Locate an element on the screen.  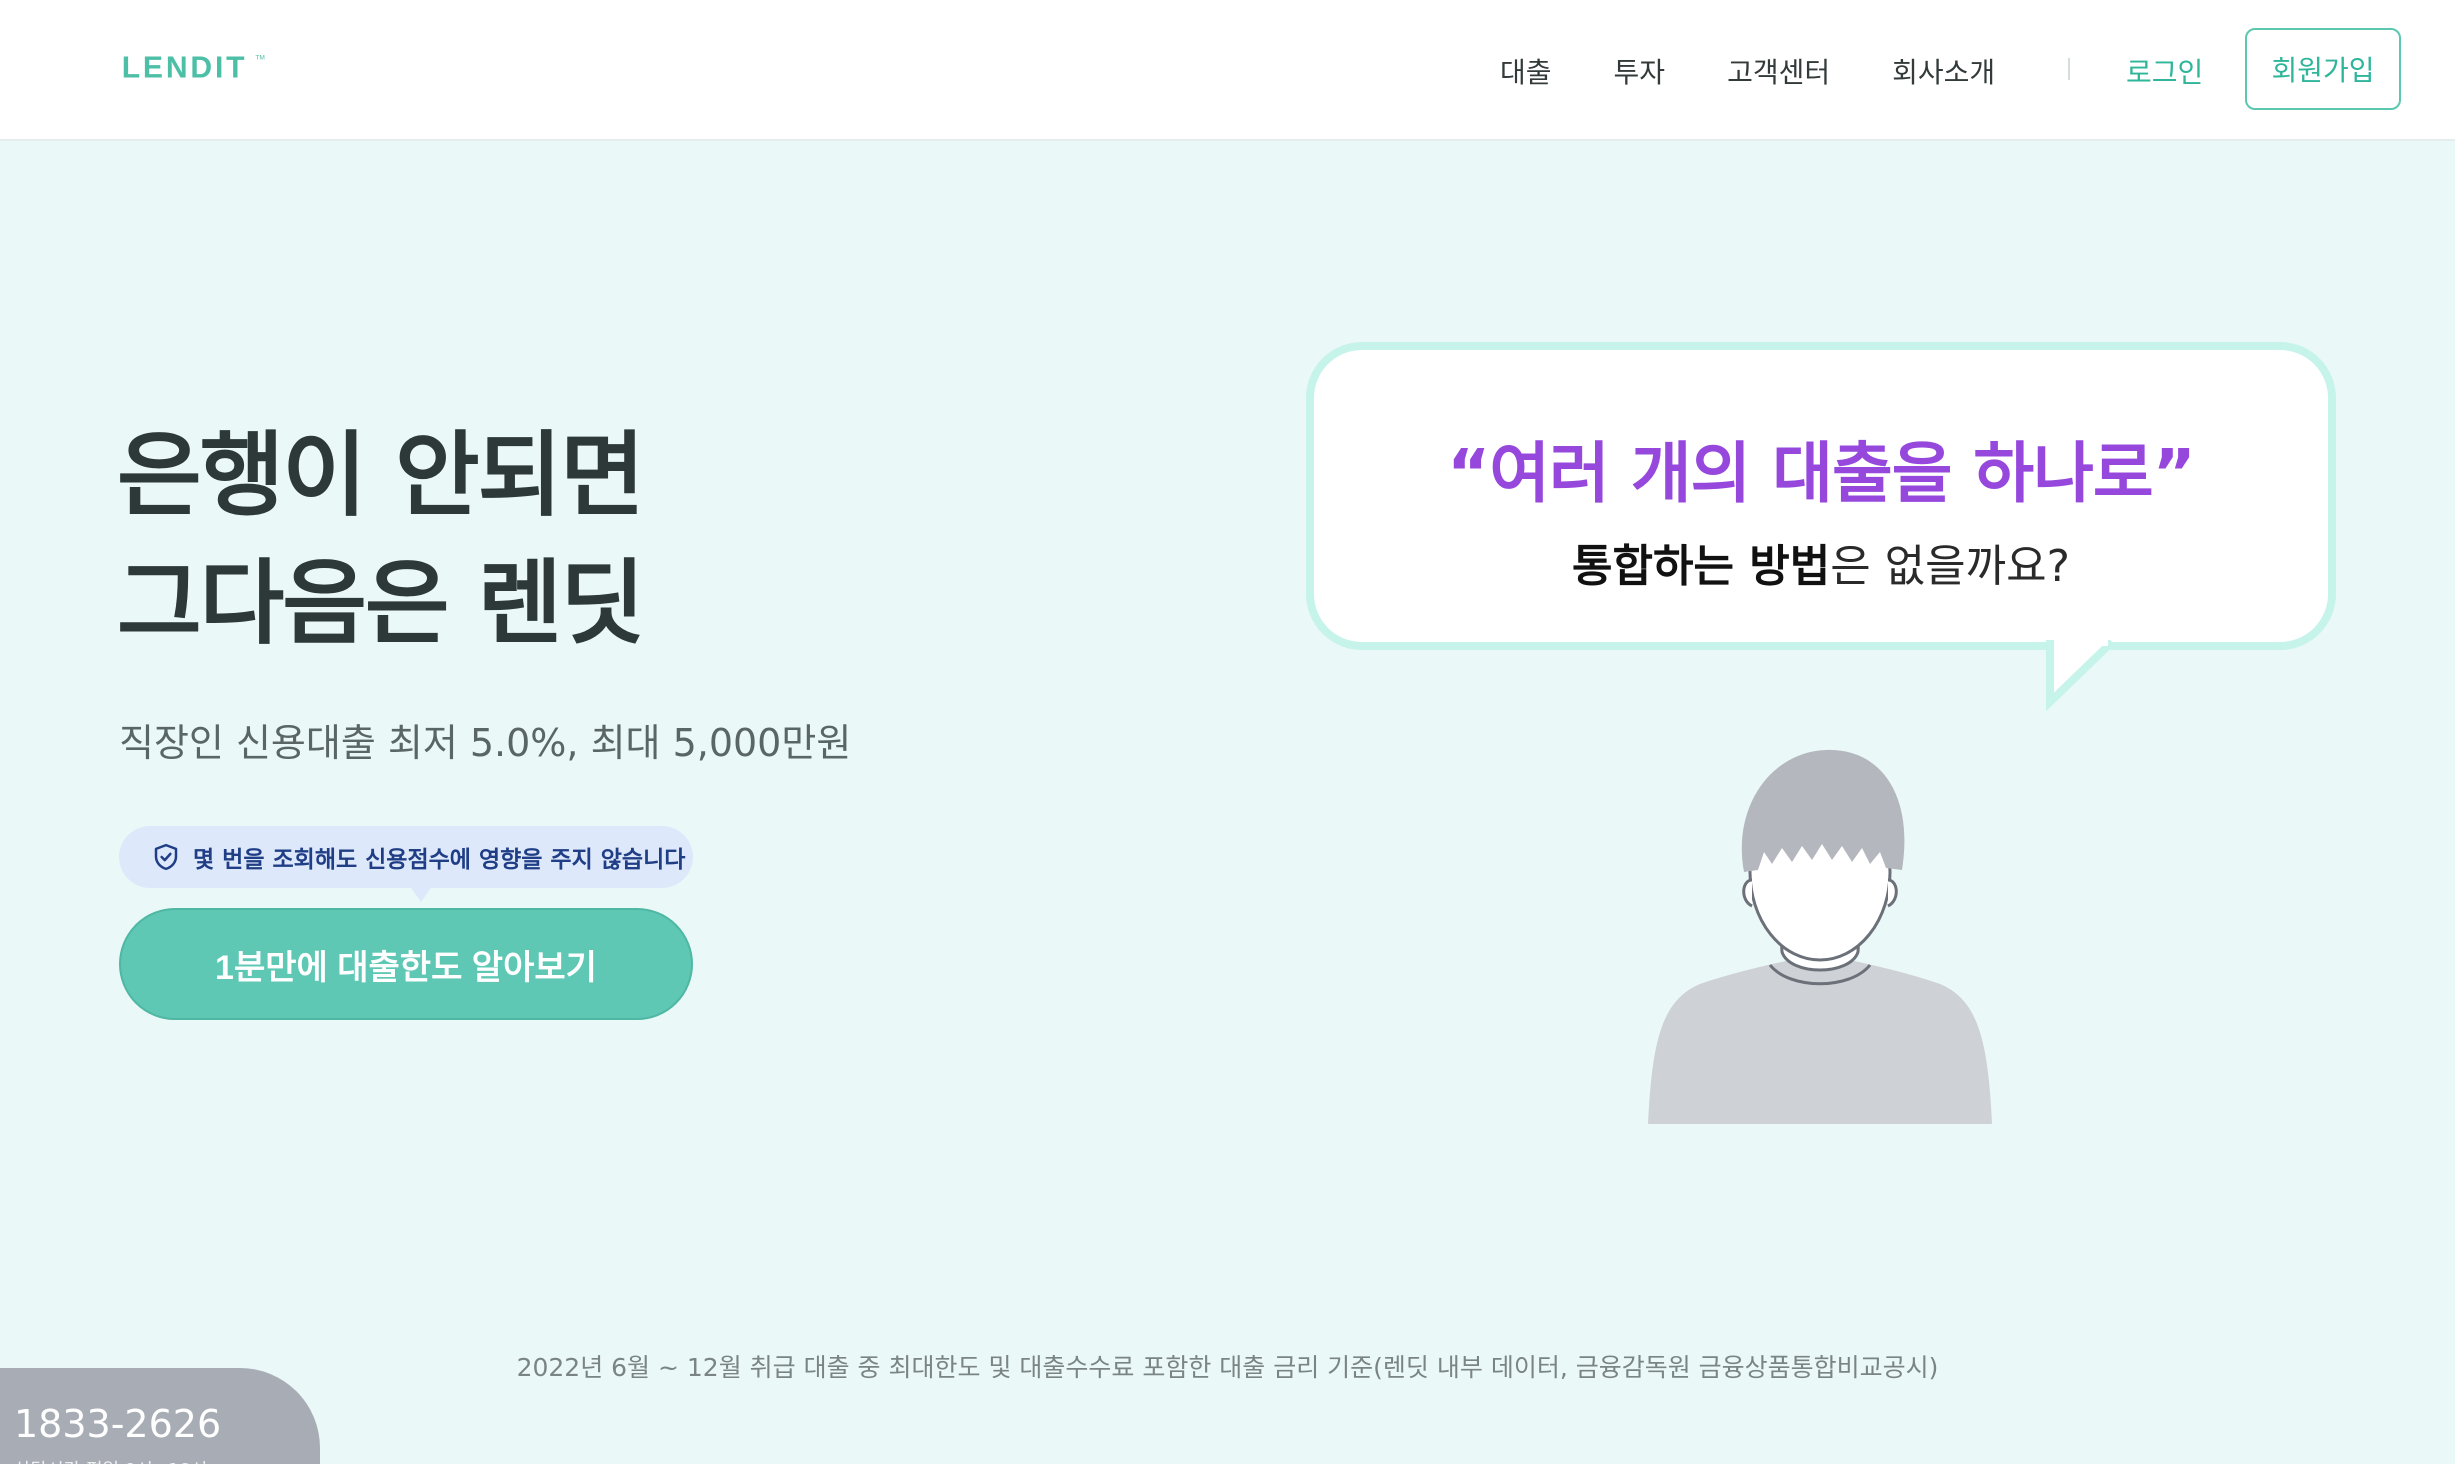
speech-question: 통합하는 방법은 없을까요? is located at coordinates (1821, 562).